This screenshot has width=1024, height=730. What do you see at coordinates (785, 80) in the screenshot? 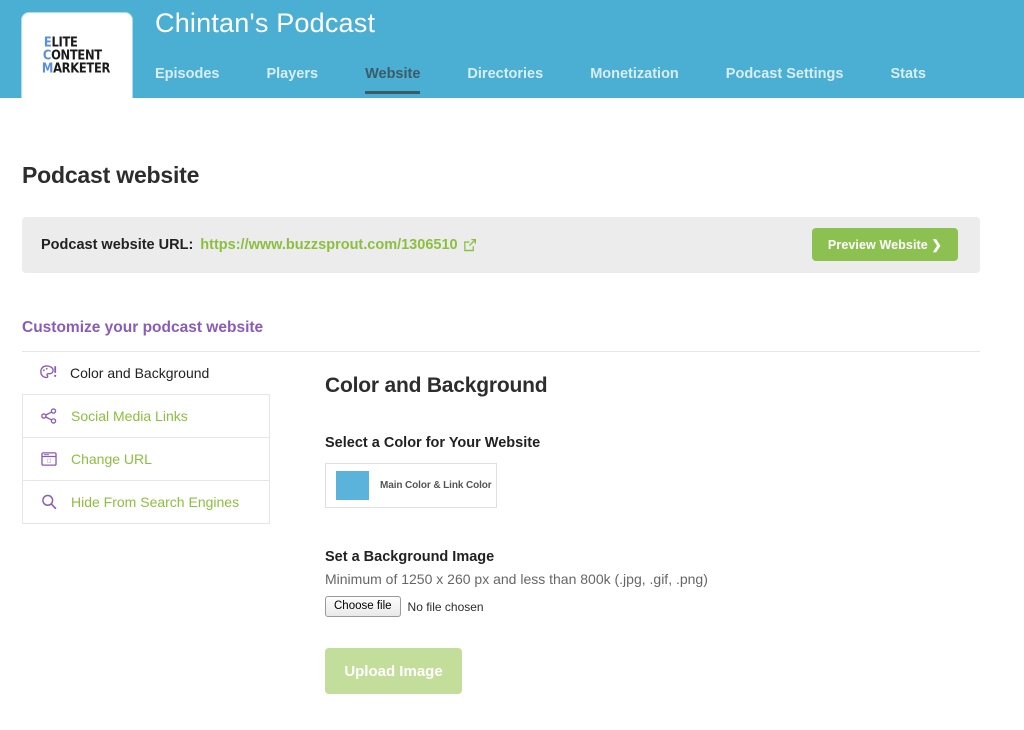
I see `nav-item-podcast-settings: Podcast Settings` at bounding box center [785, 80].